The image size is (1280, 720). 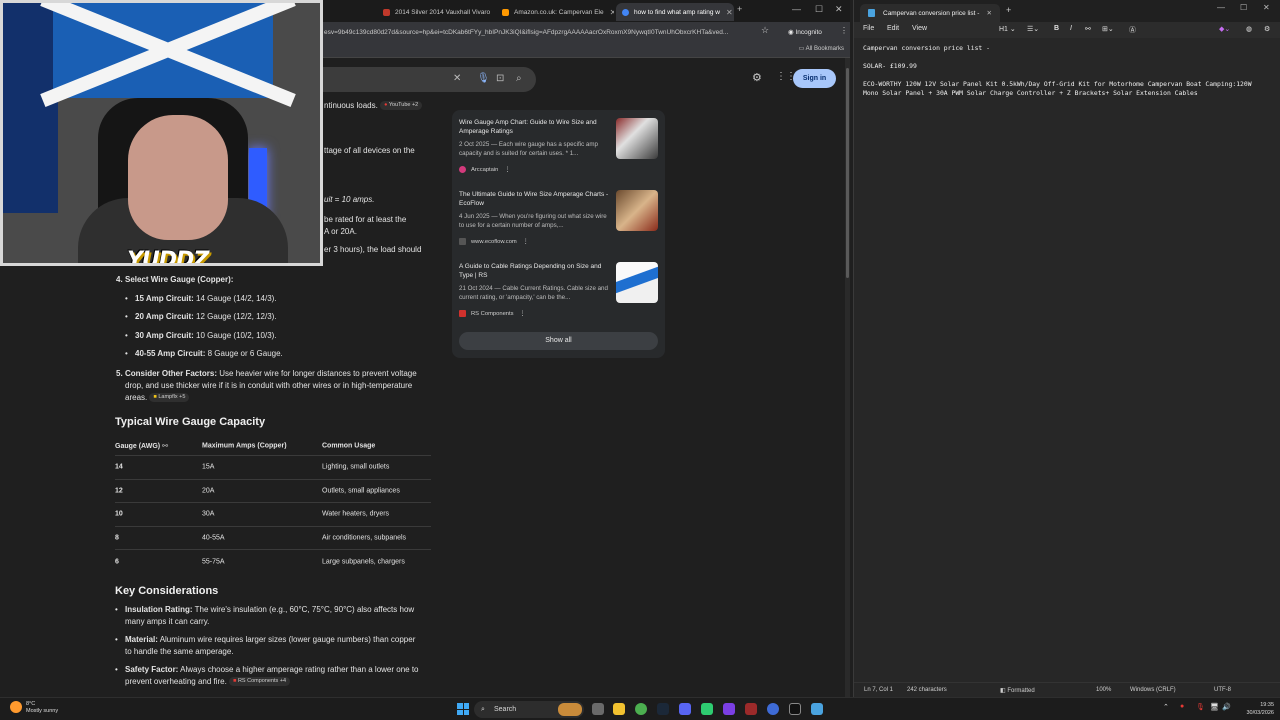 I want to click on table-row: 10 30A Water heaters, dryers, so click(x=273, y=515).